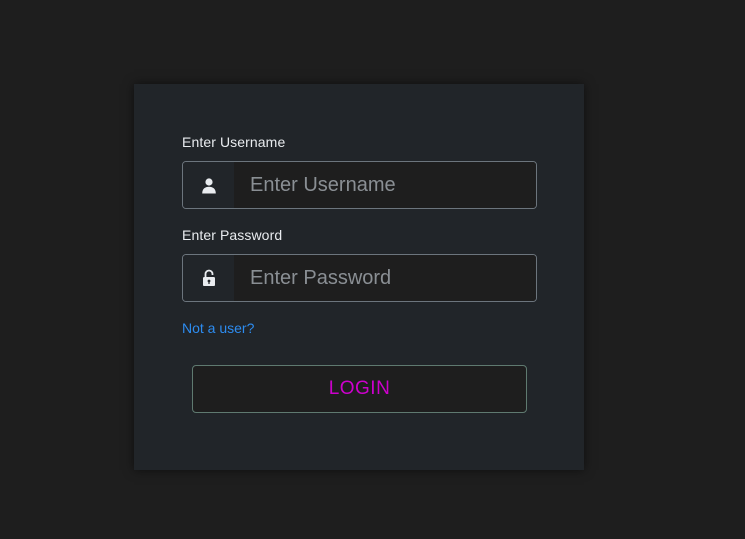  Describe the element at coordinates (218, 328) in the screenshot. I see `register-link: Not a user?` at that location.